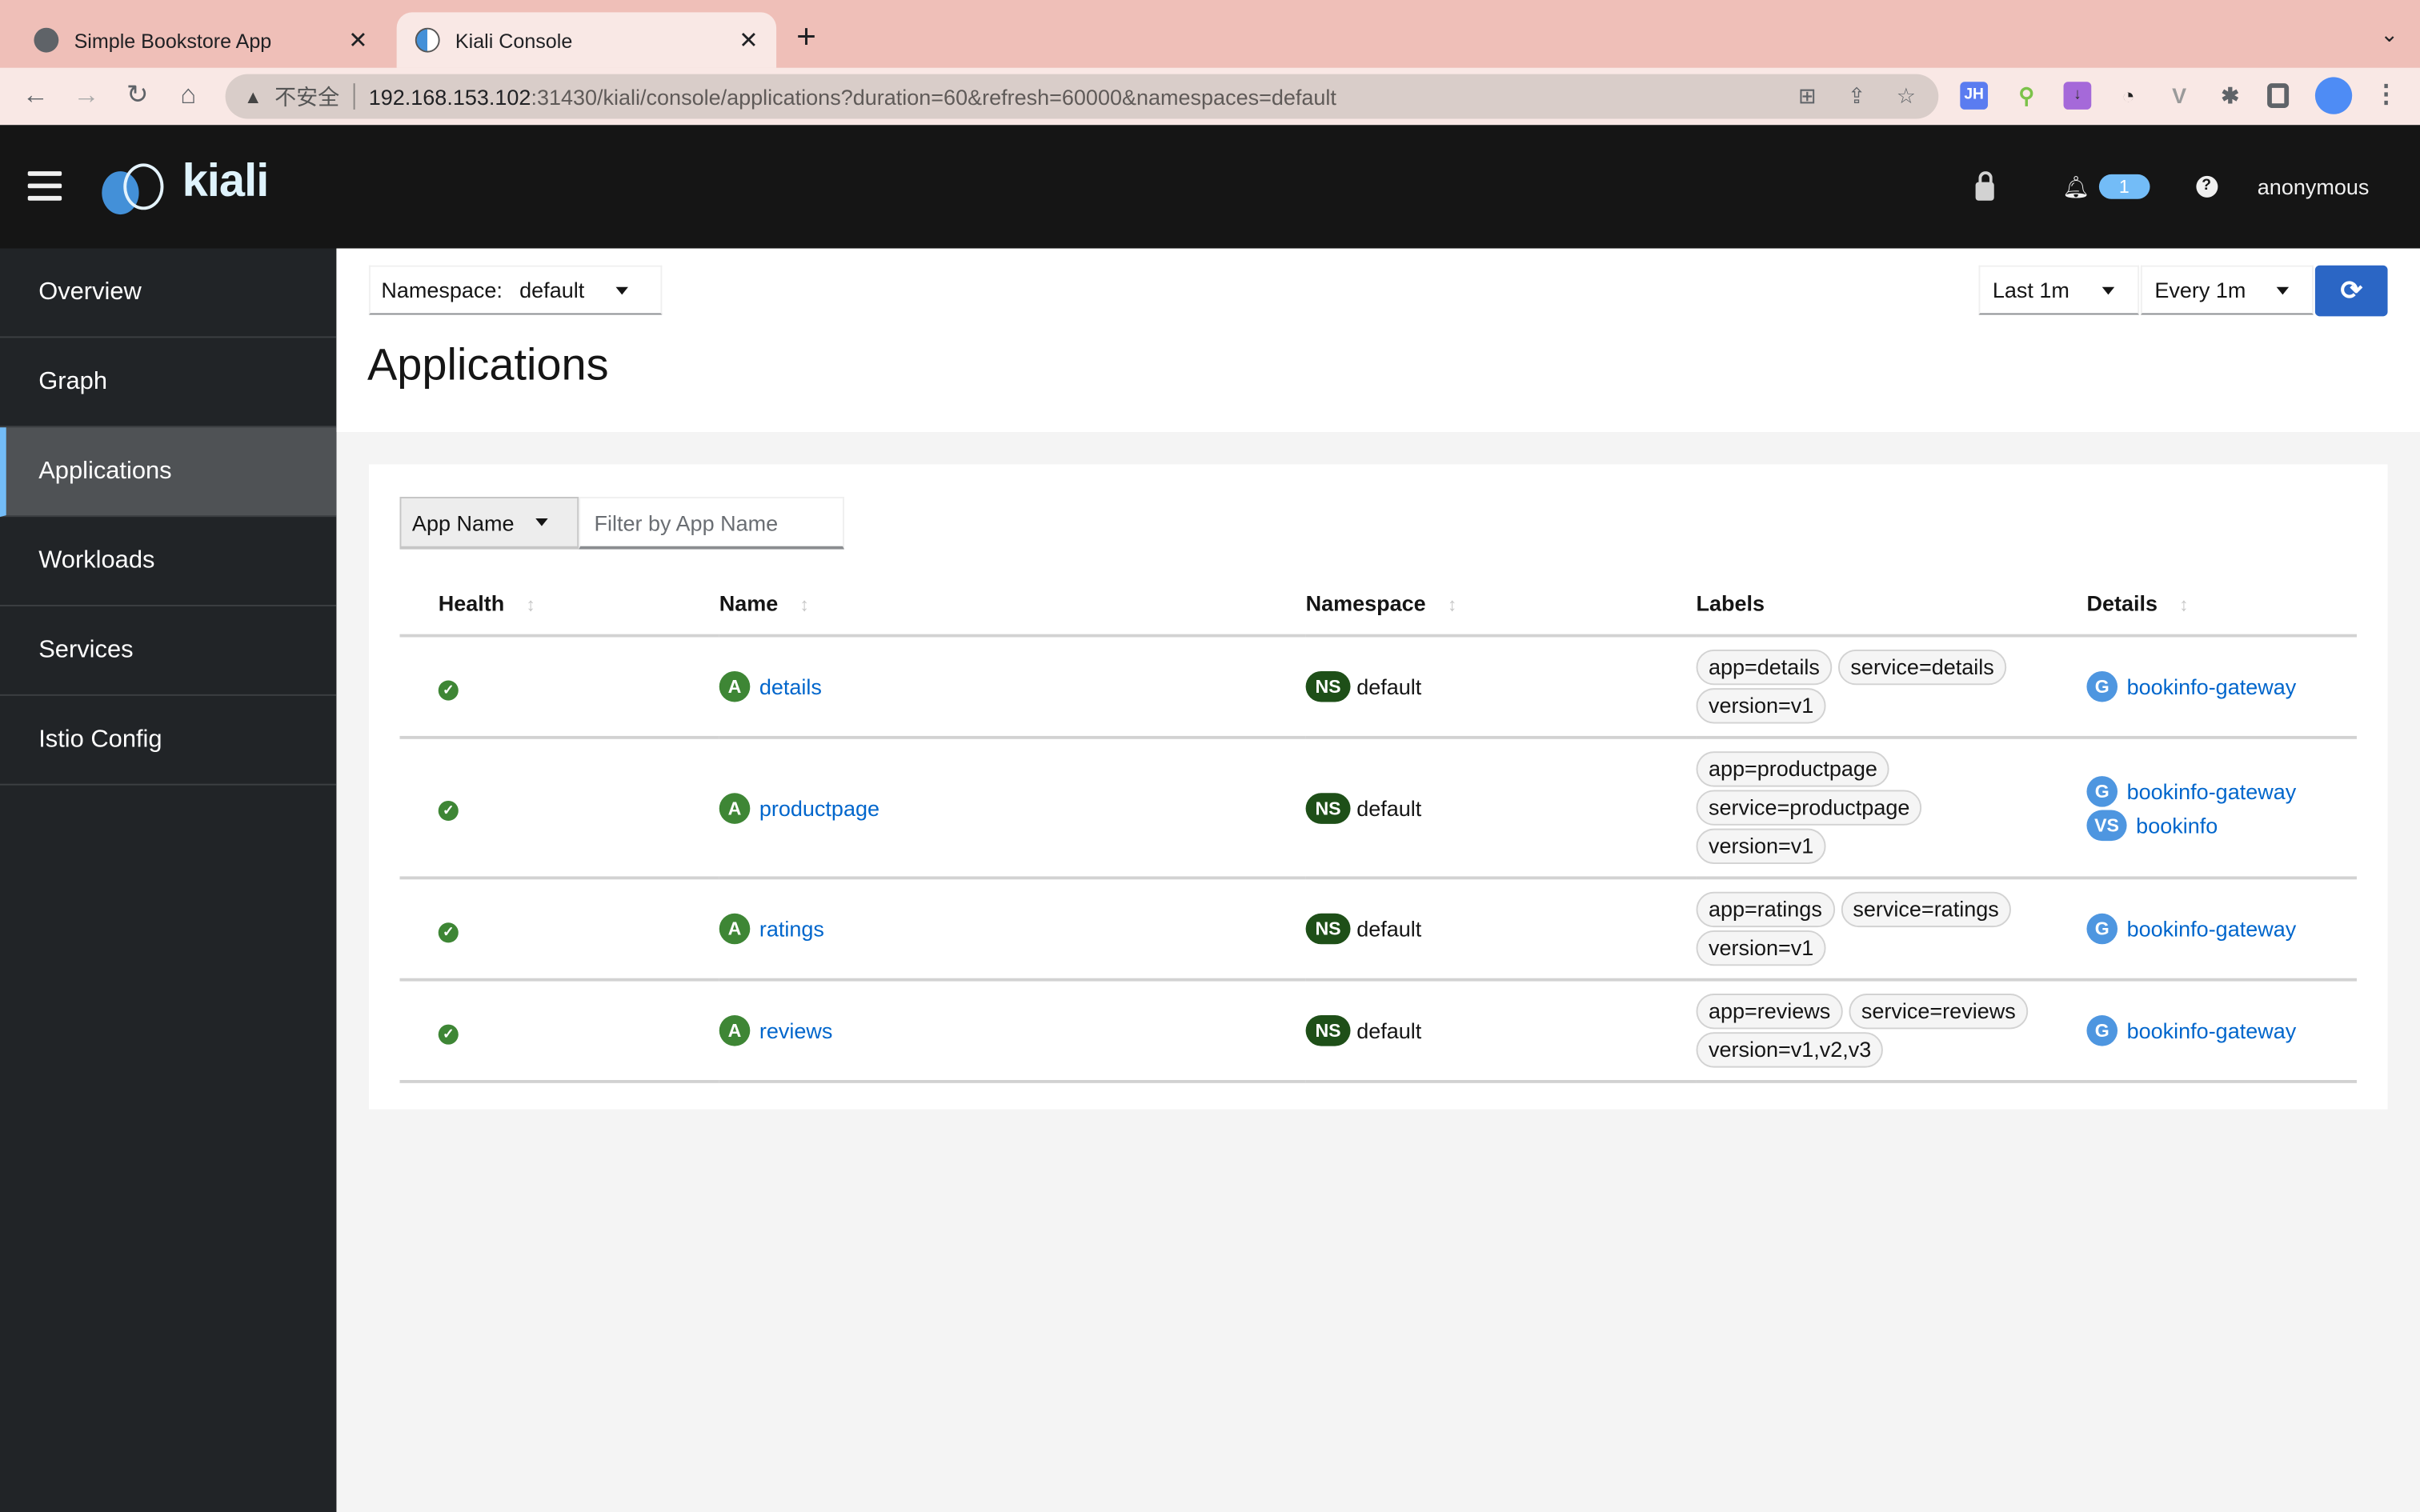  What do you see at coordinates (86, 95) in the screenshot?
I see `forward-icon: →` at bounding box center [86, 95].